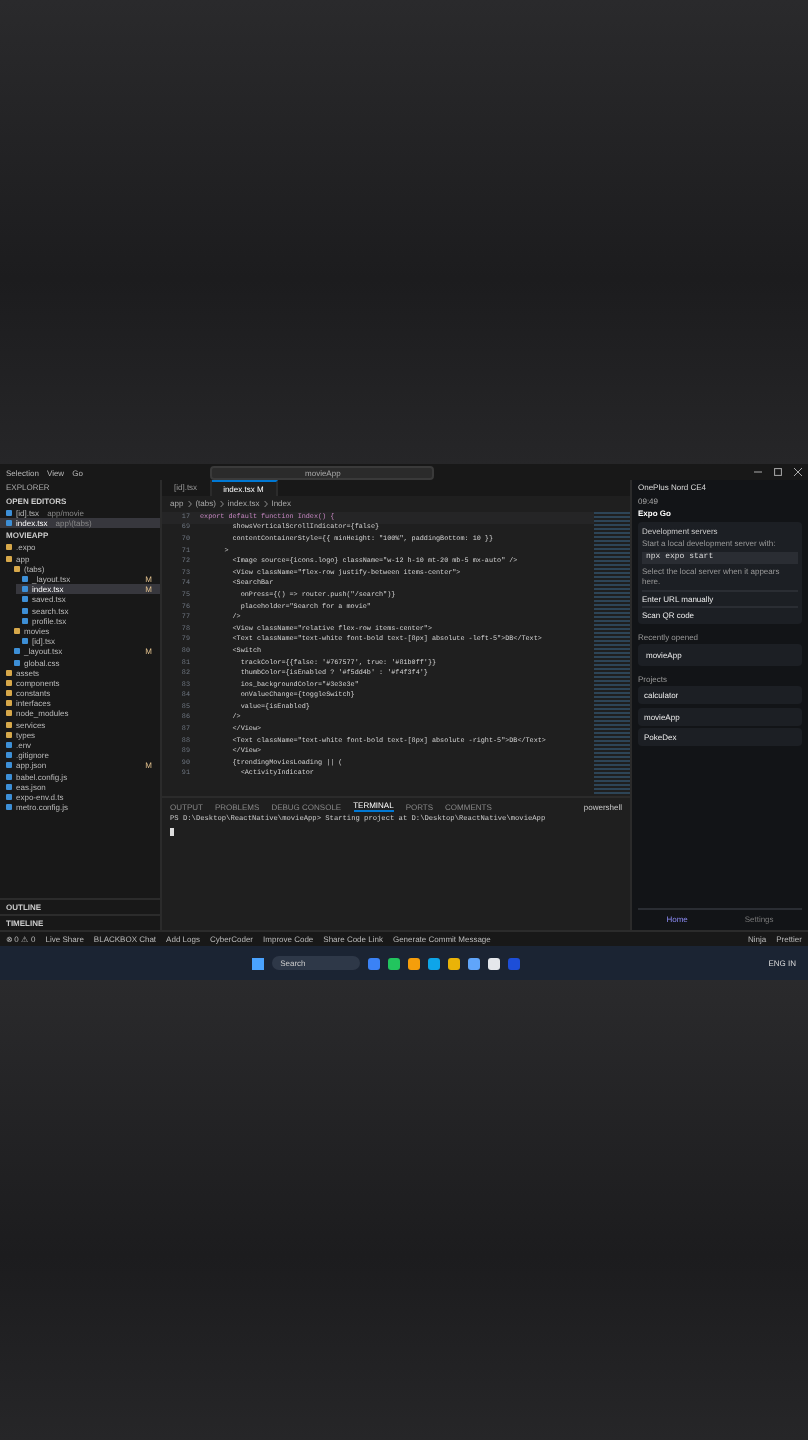  Describe the element at coordinates (758, 472) in the screenshot. I see `minimize-icon` at that location.